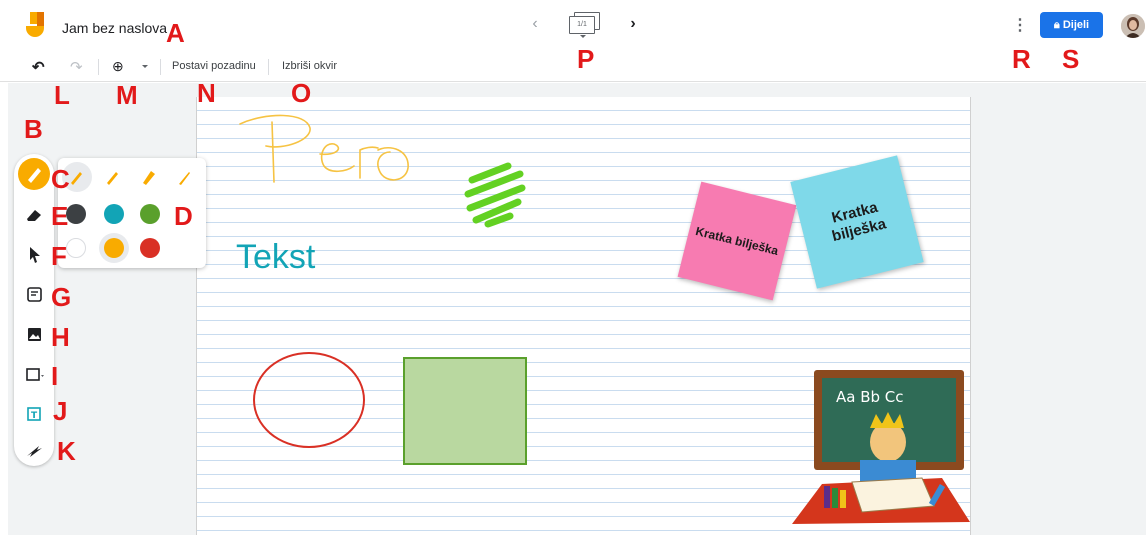 This screenshot has height=535, width=1146. I want to click on avatar, so click(1133, 26).